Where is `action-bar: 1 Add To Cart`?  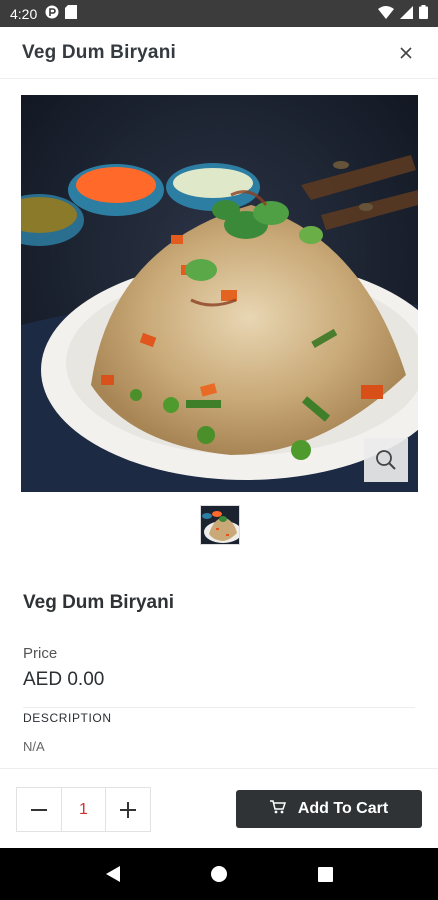 action-bar: 1 Add To Cart is located at coordinates (219, 808).